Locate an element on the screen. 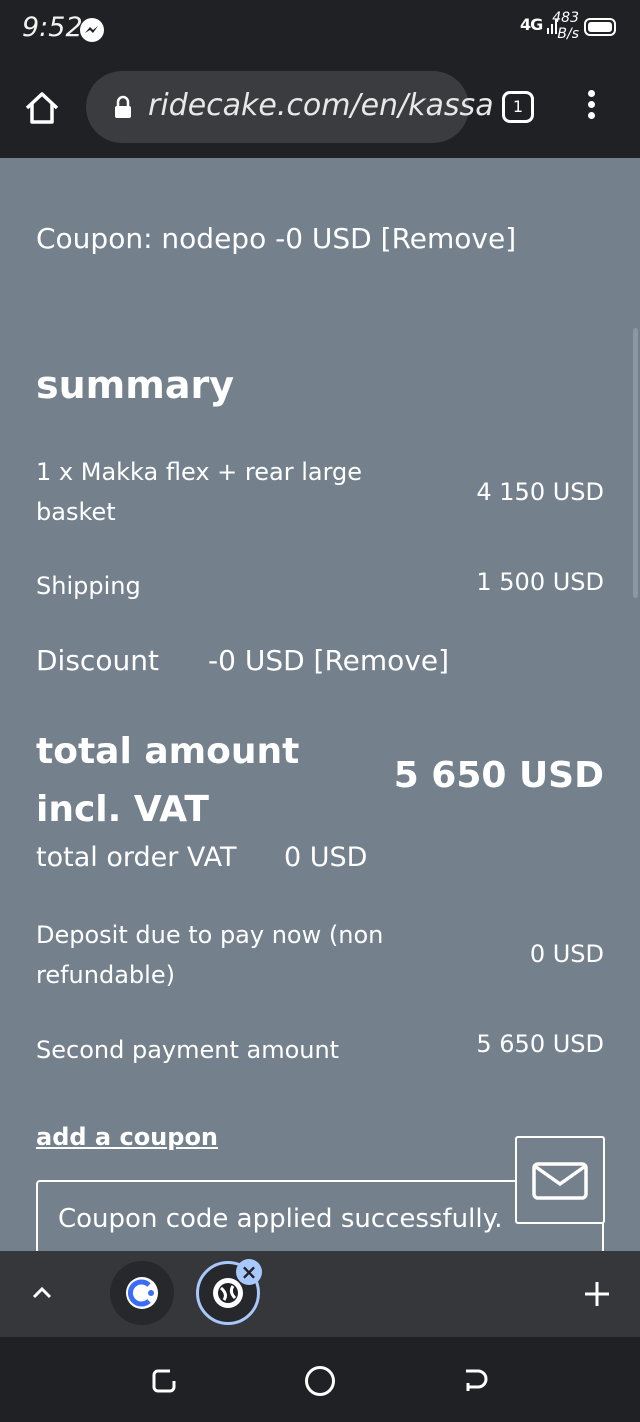 The width and height of the screenshot is (640, 1422). deposit-value: 0 USD is located at coordinates (566, 954).